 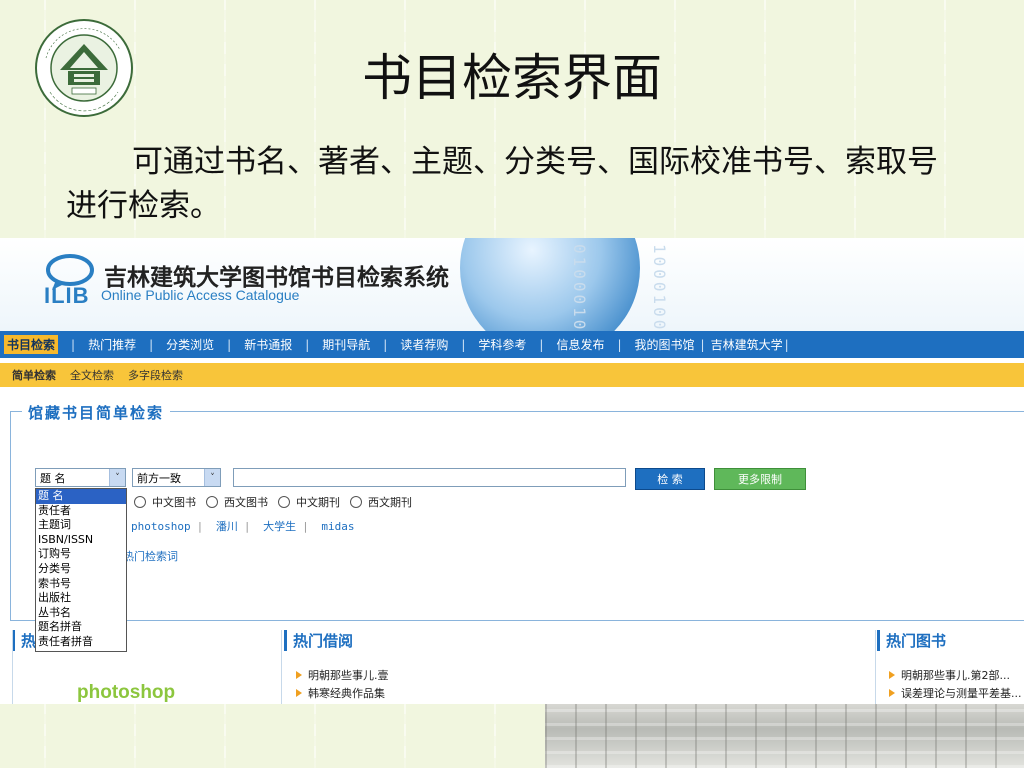 I want to click on dropdown-option: 责任者拼音, so click(x=81, y=642).